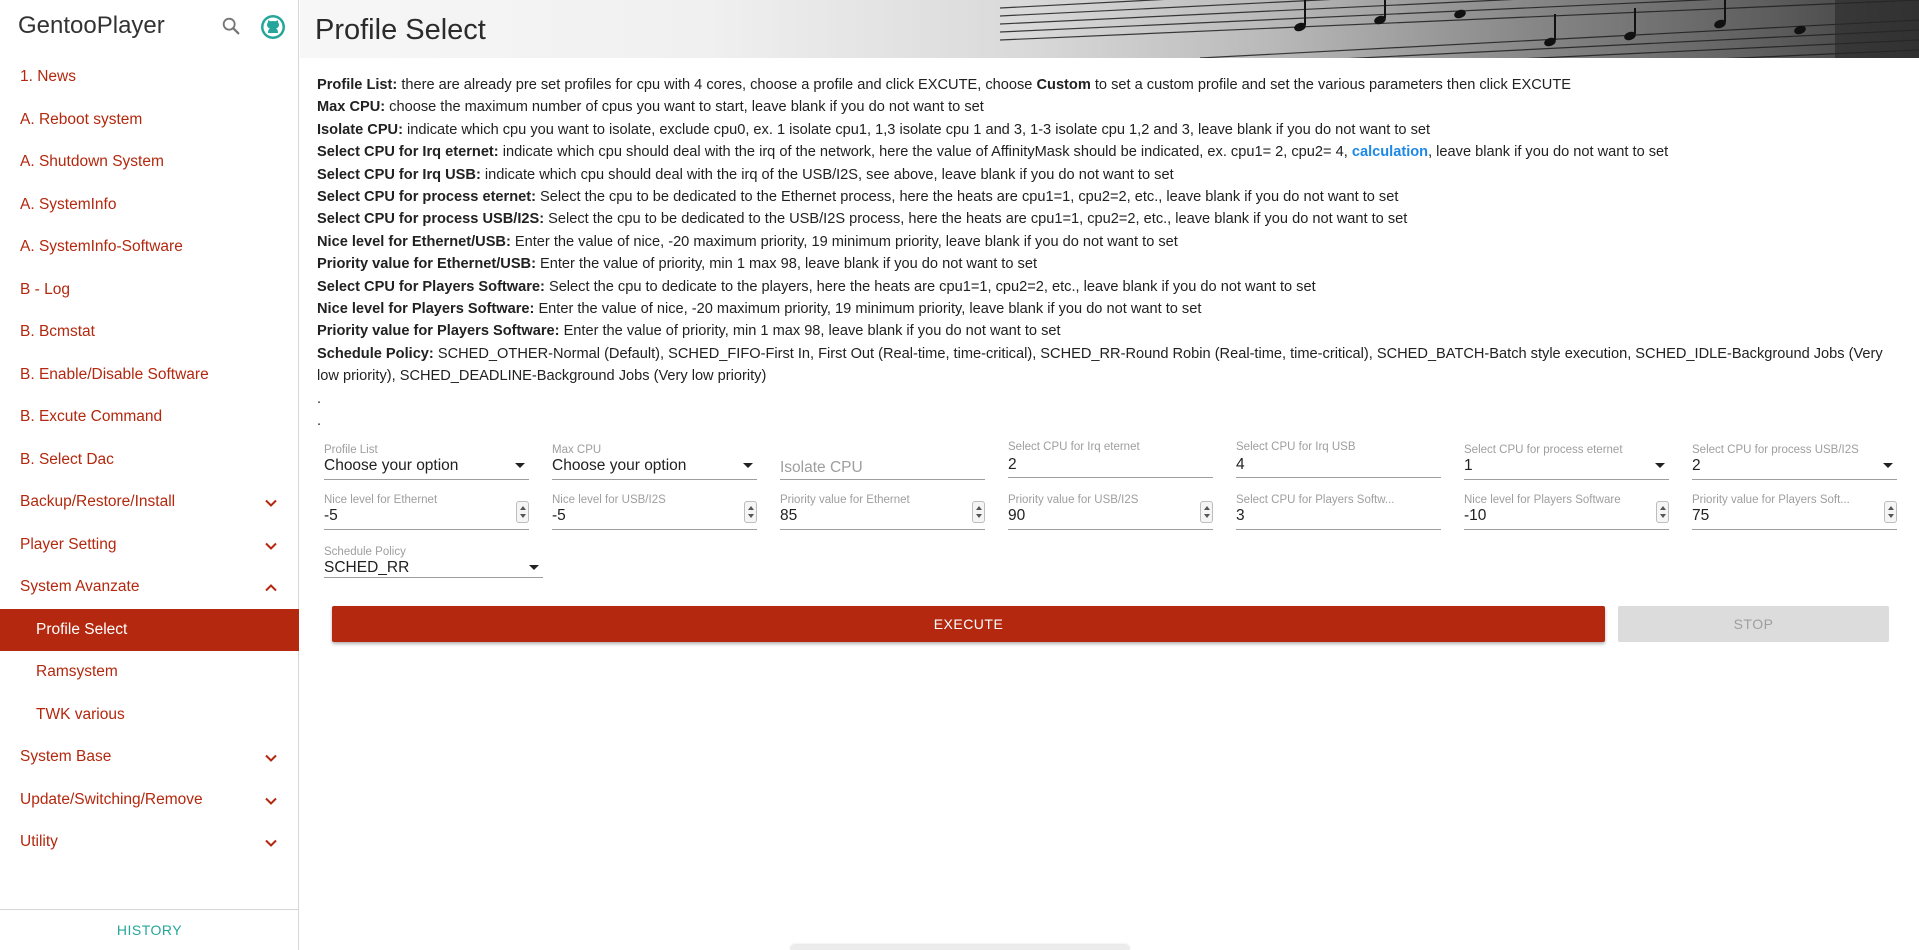 The width and height of the screenshot is (1919, 950). I want to click on field-value: 75, so click(1701, 515).